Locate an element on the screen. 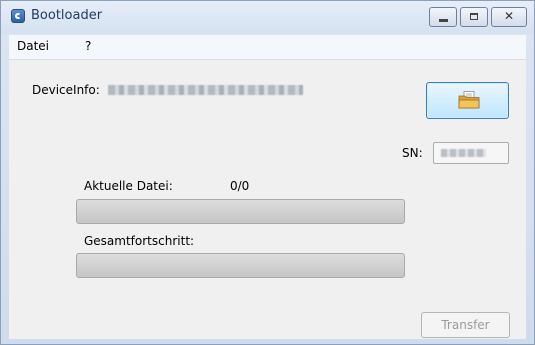  current-file-progress-bar is located at coordinates (240, 211).